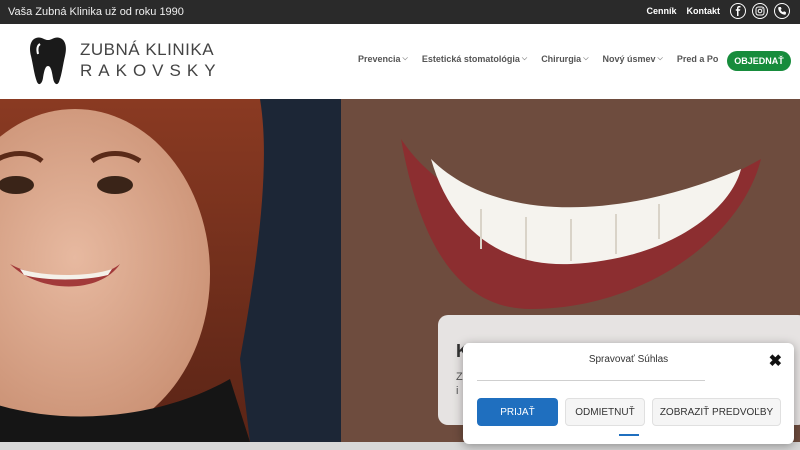 The image size is (800, 450). I want to click on nav-label: Estetická stomatológia, so click(470, 59).